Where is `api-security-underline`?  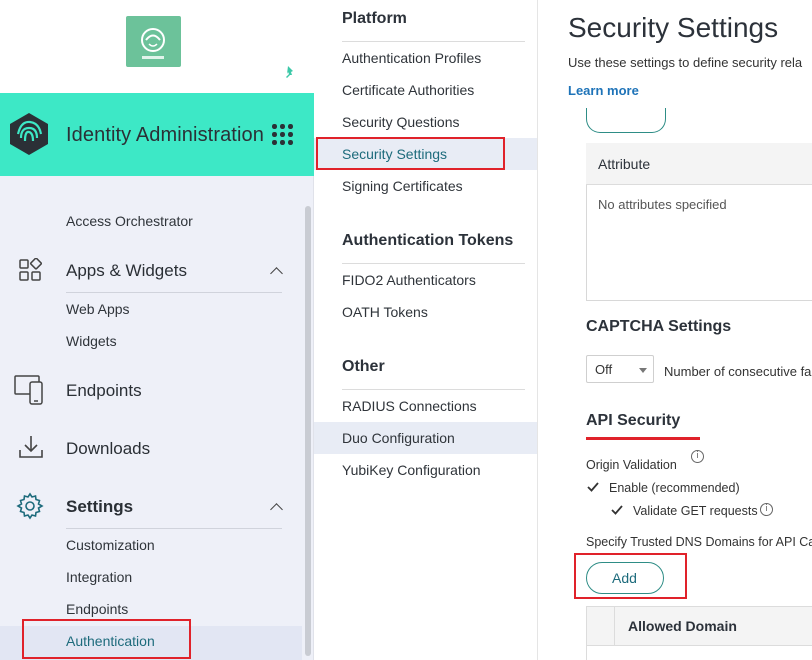 api-security-underline is located at coordinates (643, 438).